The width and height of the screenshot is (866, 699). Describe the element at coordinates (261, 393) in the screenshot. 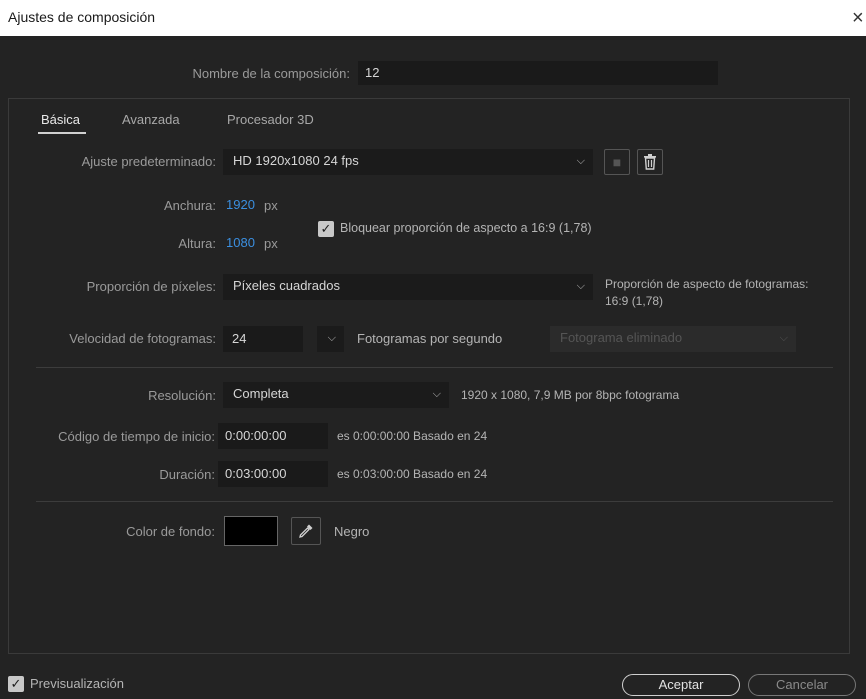

I see `resolution-value: Completa` at that location.